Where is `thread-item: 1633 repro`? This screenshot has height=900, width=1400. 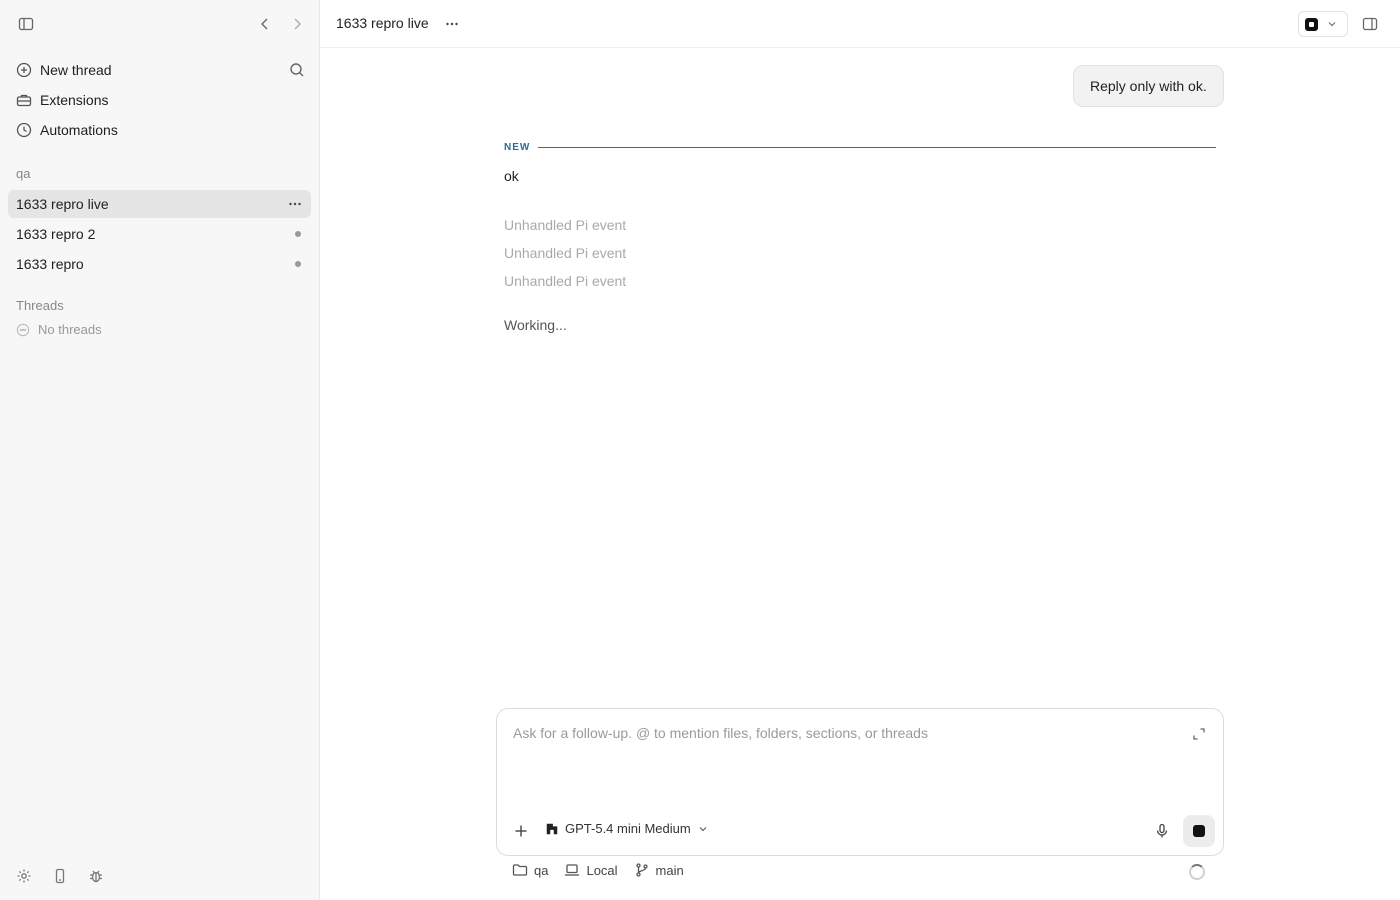
thread-item: 1633 repro is located at coordinates (159, 264).